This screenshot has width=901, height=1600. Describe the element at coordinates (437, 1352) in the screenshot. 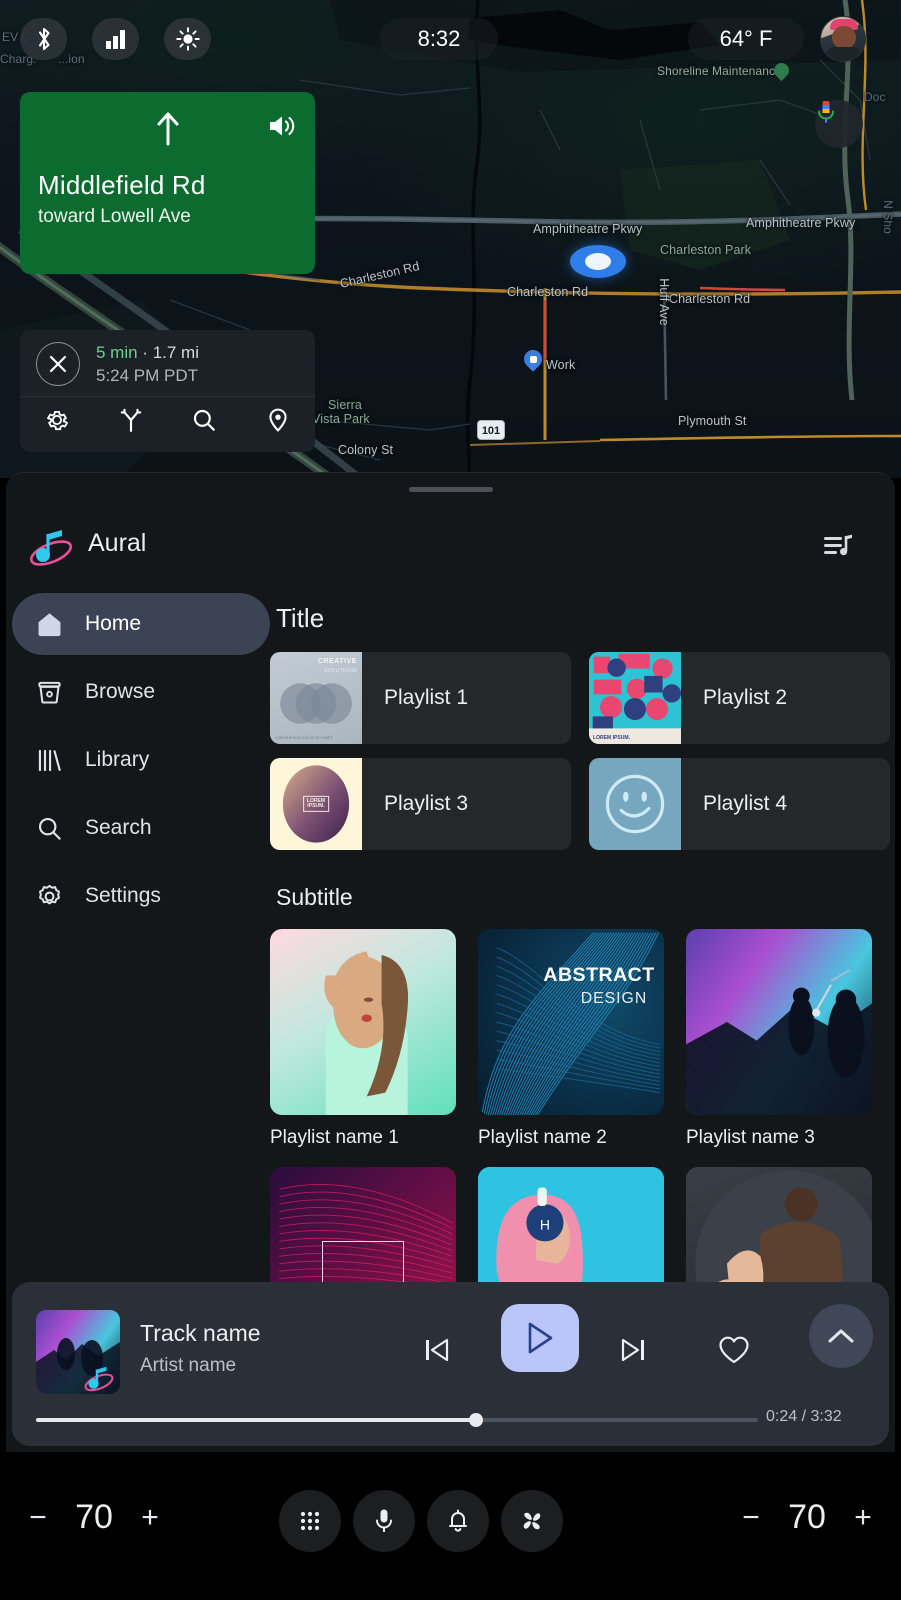

I see `skip-previous-icon` at that location.